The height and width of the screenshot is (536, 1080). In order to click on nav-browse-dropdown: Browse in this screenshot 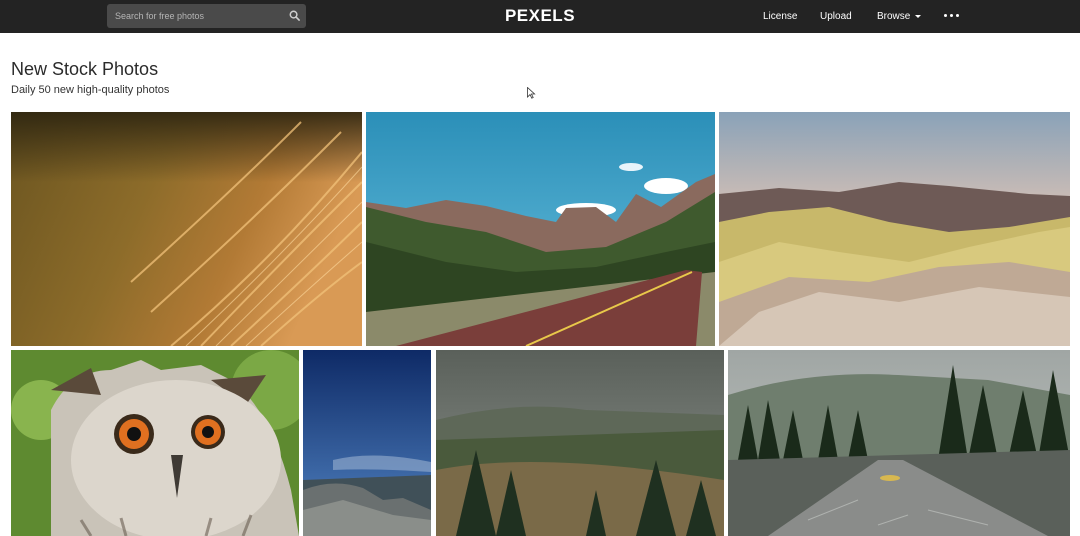, I will do `click(899, 17)`.